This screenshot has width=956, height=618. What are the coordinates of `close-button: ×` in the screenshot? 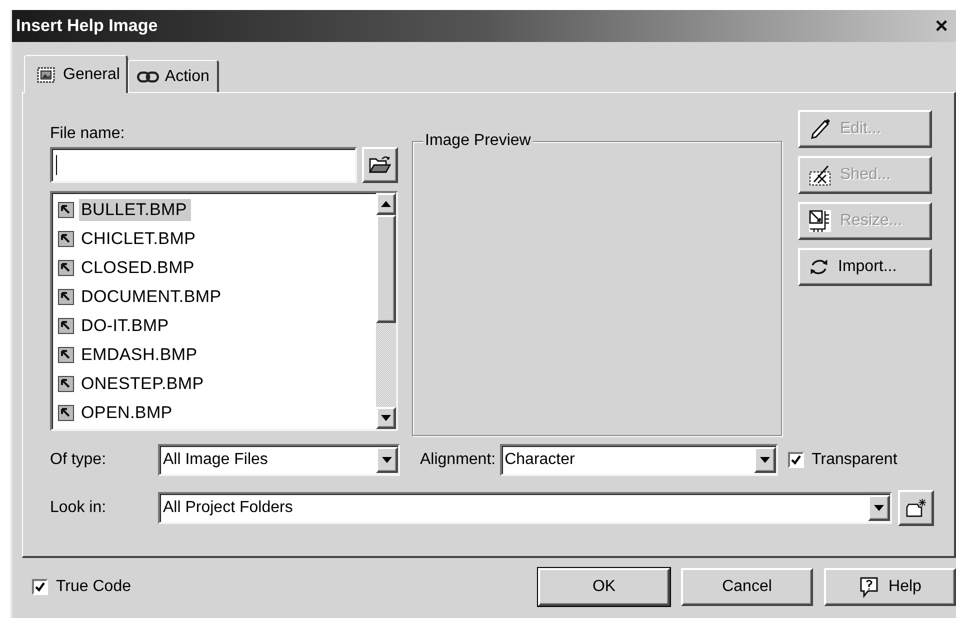 It's located at (941, 26).